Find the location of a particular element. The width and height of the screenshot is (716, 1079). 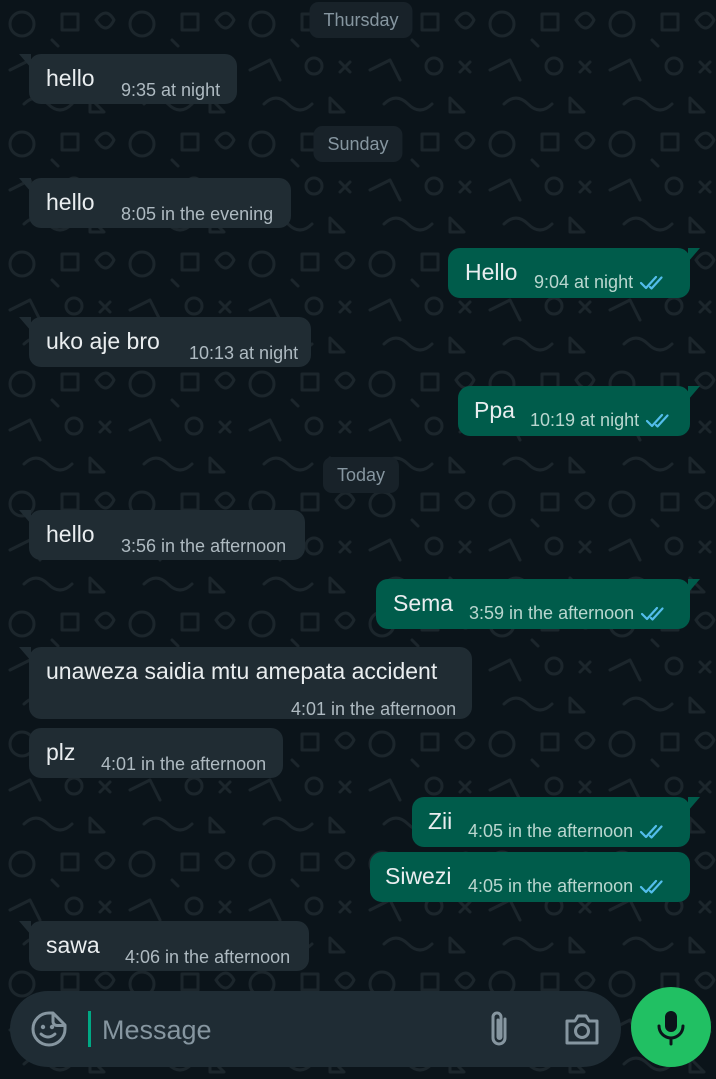

outgoing-message: Siwezi 4:05 in the afternoon is located at coordinates (530, 877).